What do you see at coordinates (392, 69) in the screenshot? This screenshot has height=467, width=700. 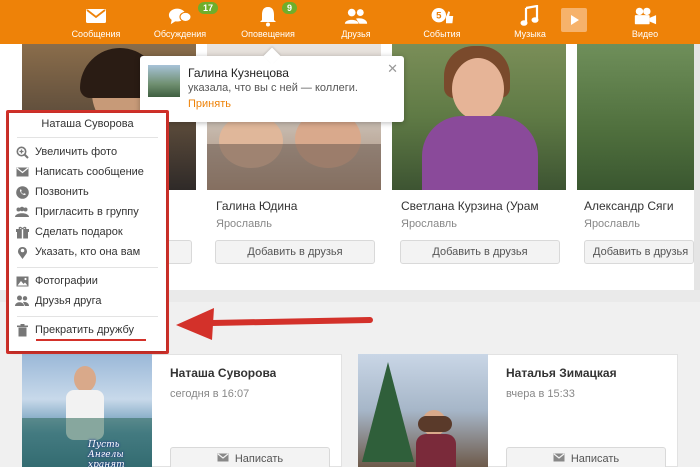 I see `close-icon: ✕` at bounding box center [392, 69].